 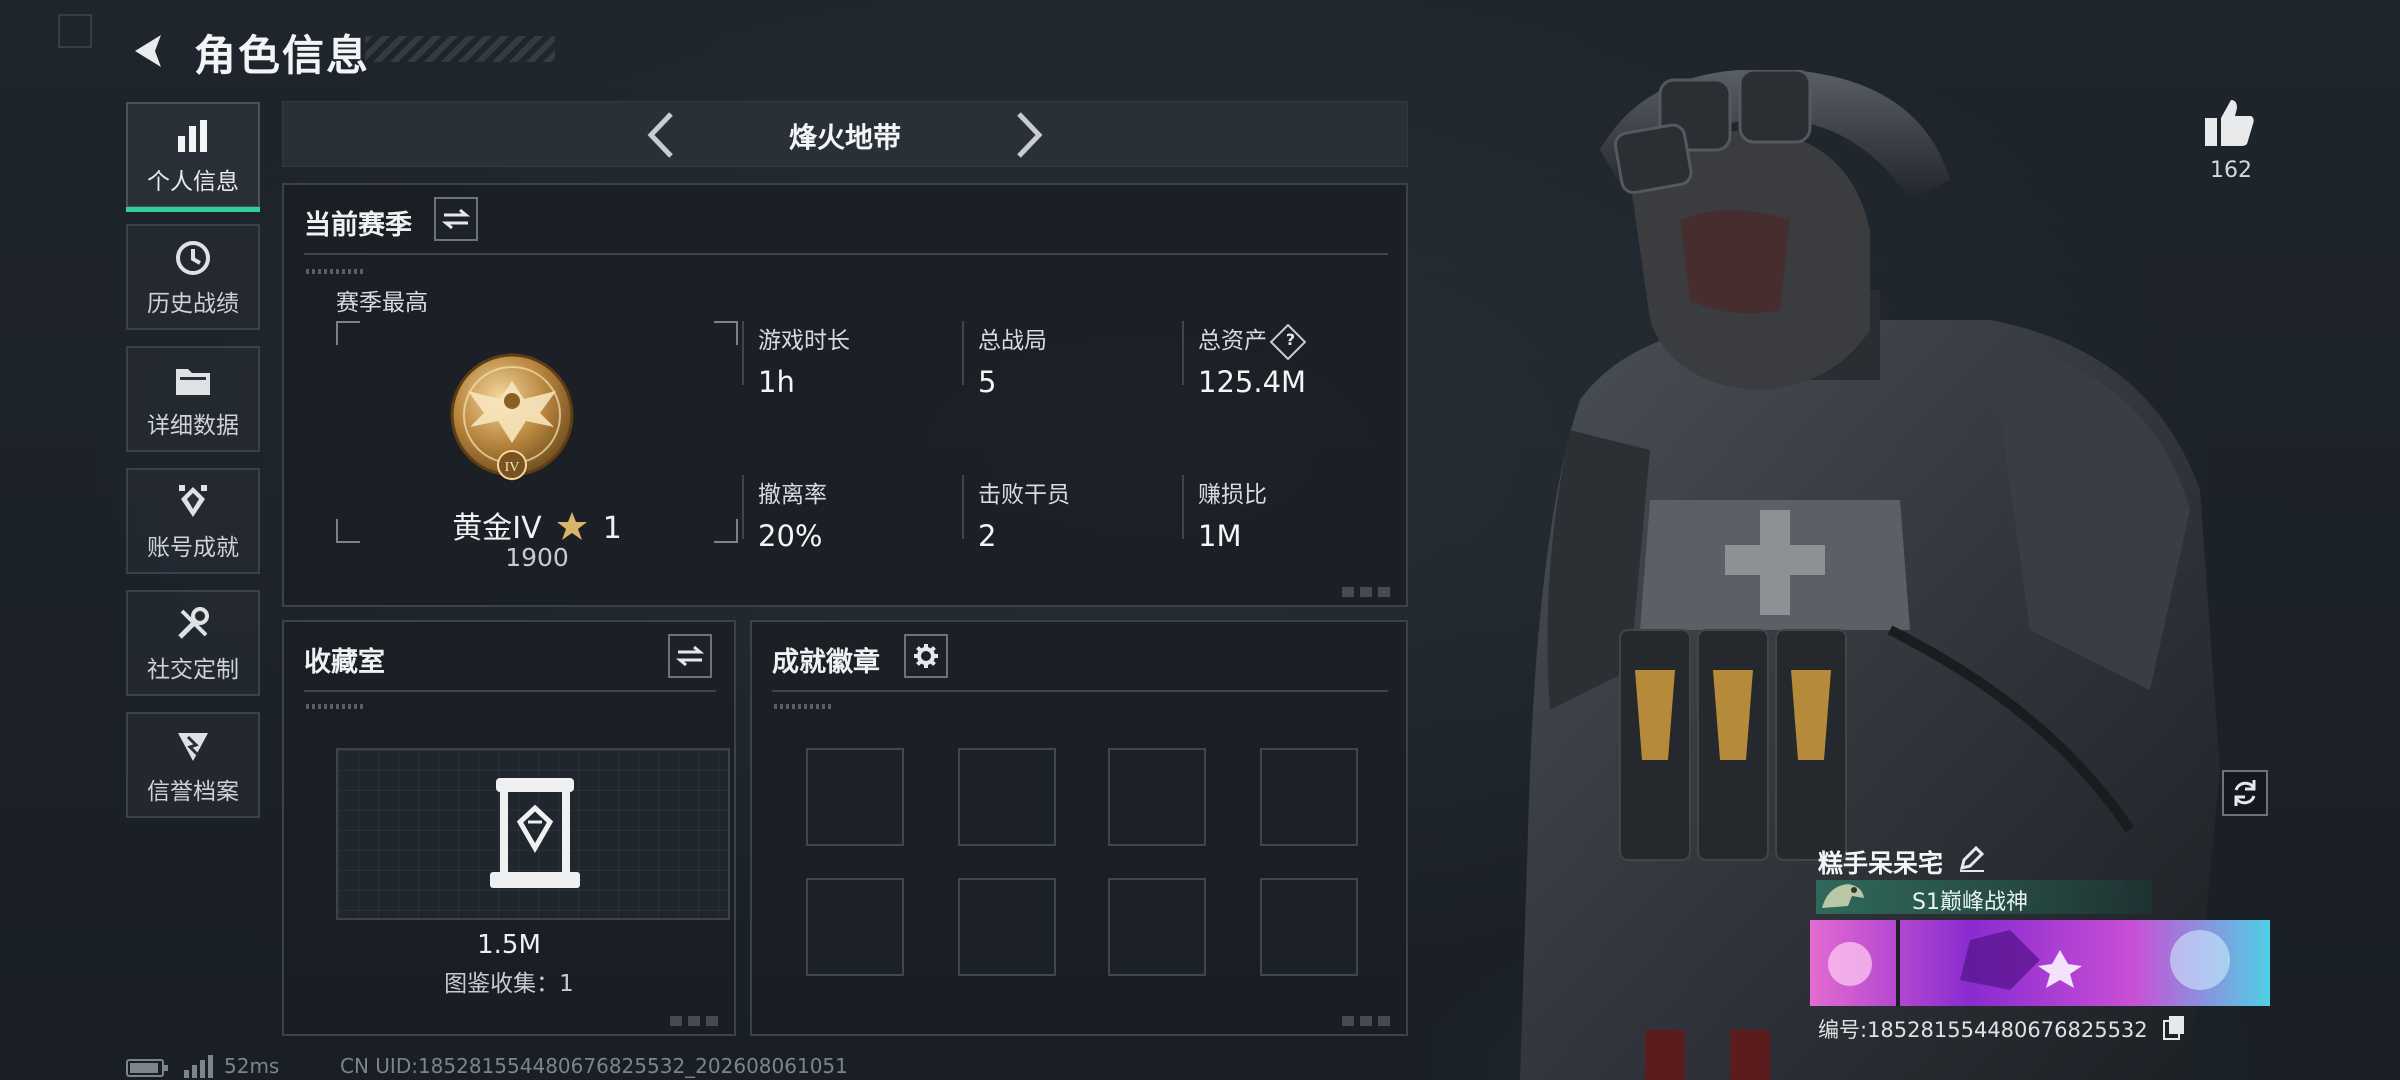 I want to click on display-case-icon, so click(x=535, y=833).